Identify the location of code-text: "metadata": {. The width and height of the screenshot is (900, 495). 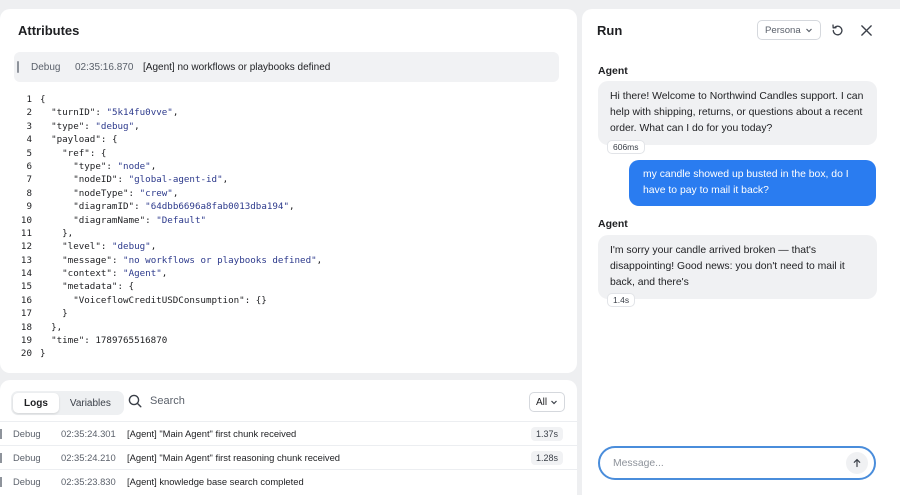
(98, 287).